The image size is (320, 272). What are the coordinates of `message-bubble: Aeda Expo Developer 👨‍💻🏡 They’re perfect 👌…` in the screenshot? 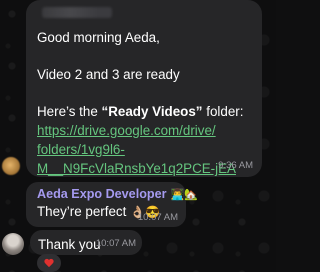 It's located at (112, 204).